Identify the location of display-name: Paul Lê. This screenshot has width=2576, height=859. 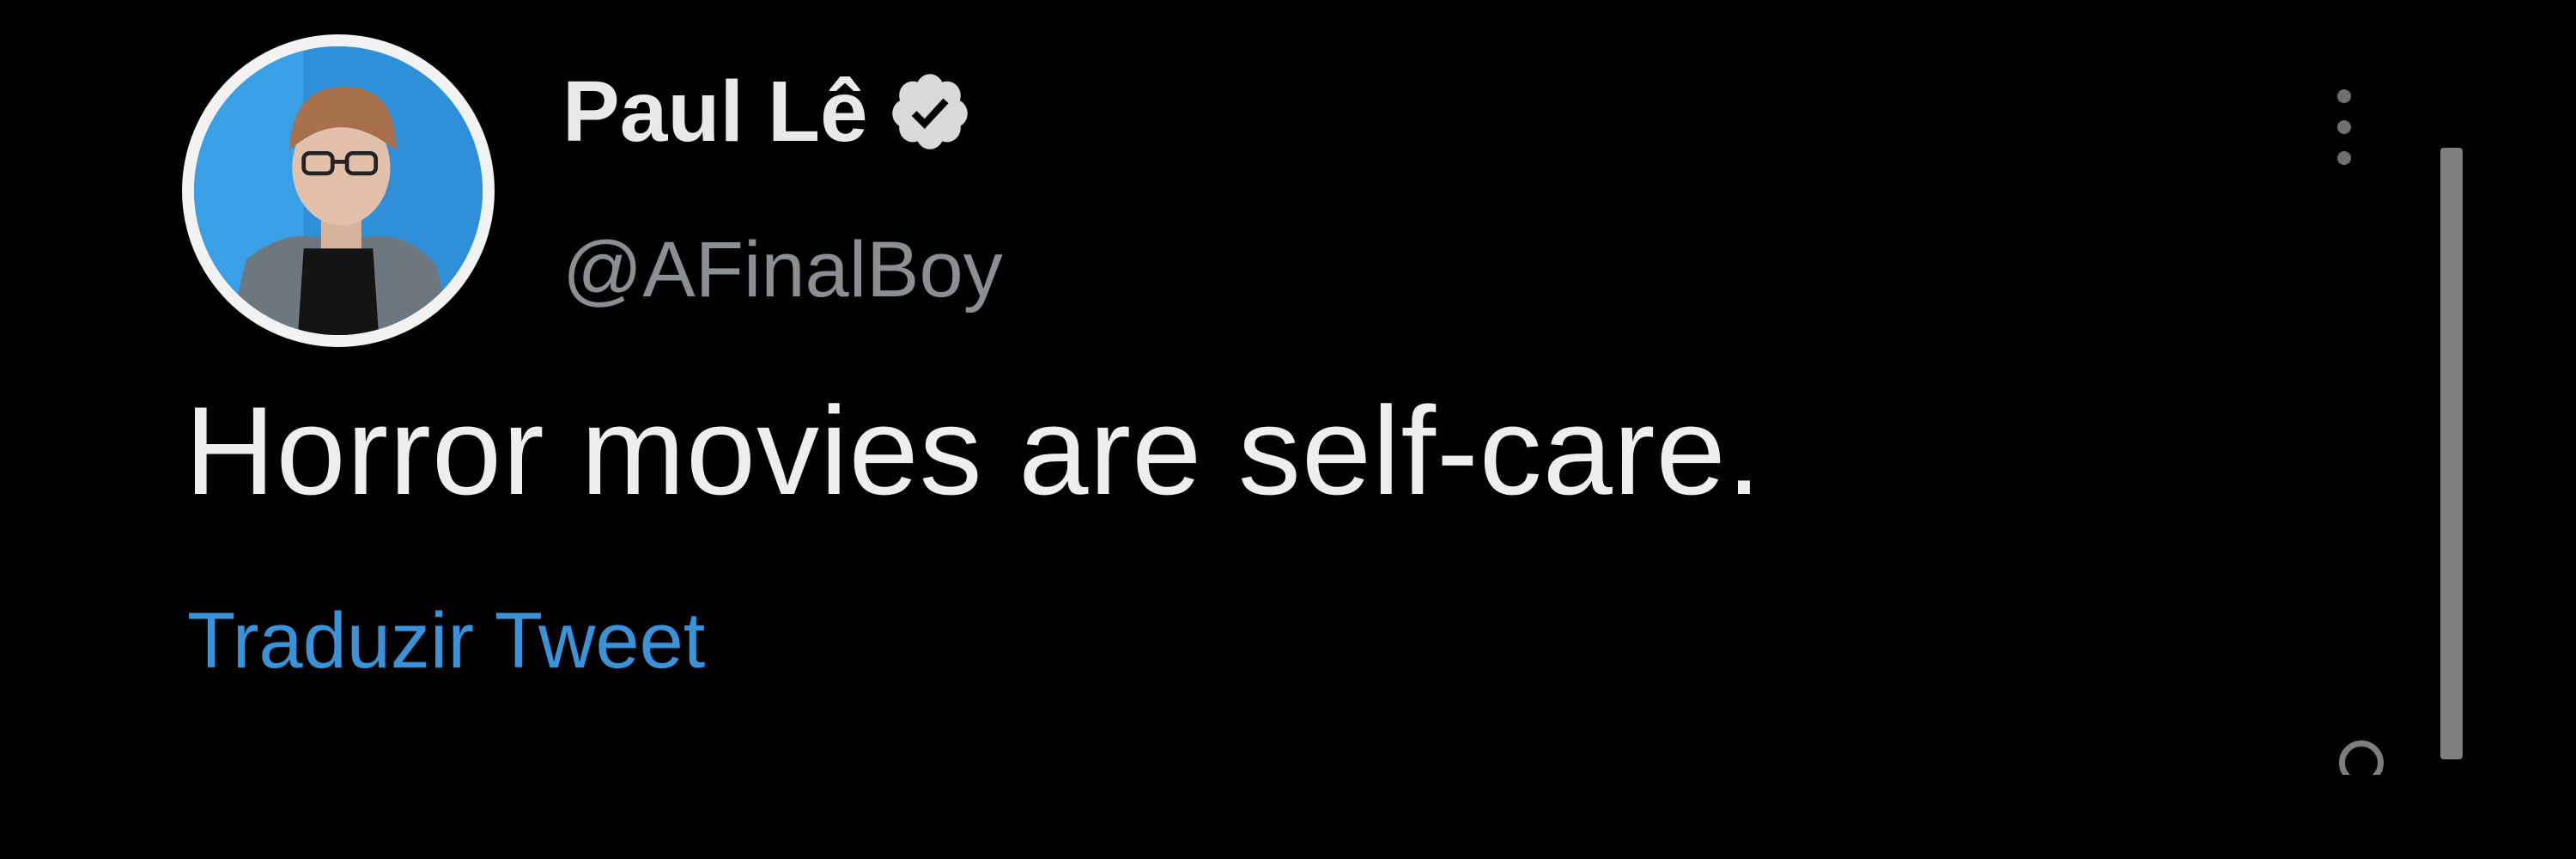
(768, 112).